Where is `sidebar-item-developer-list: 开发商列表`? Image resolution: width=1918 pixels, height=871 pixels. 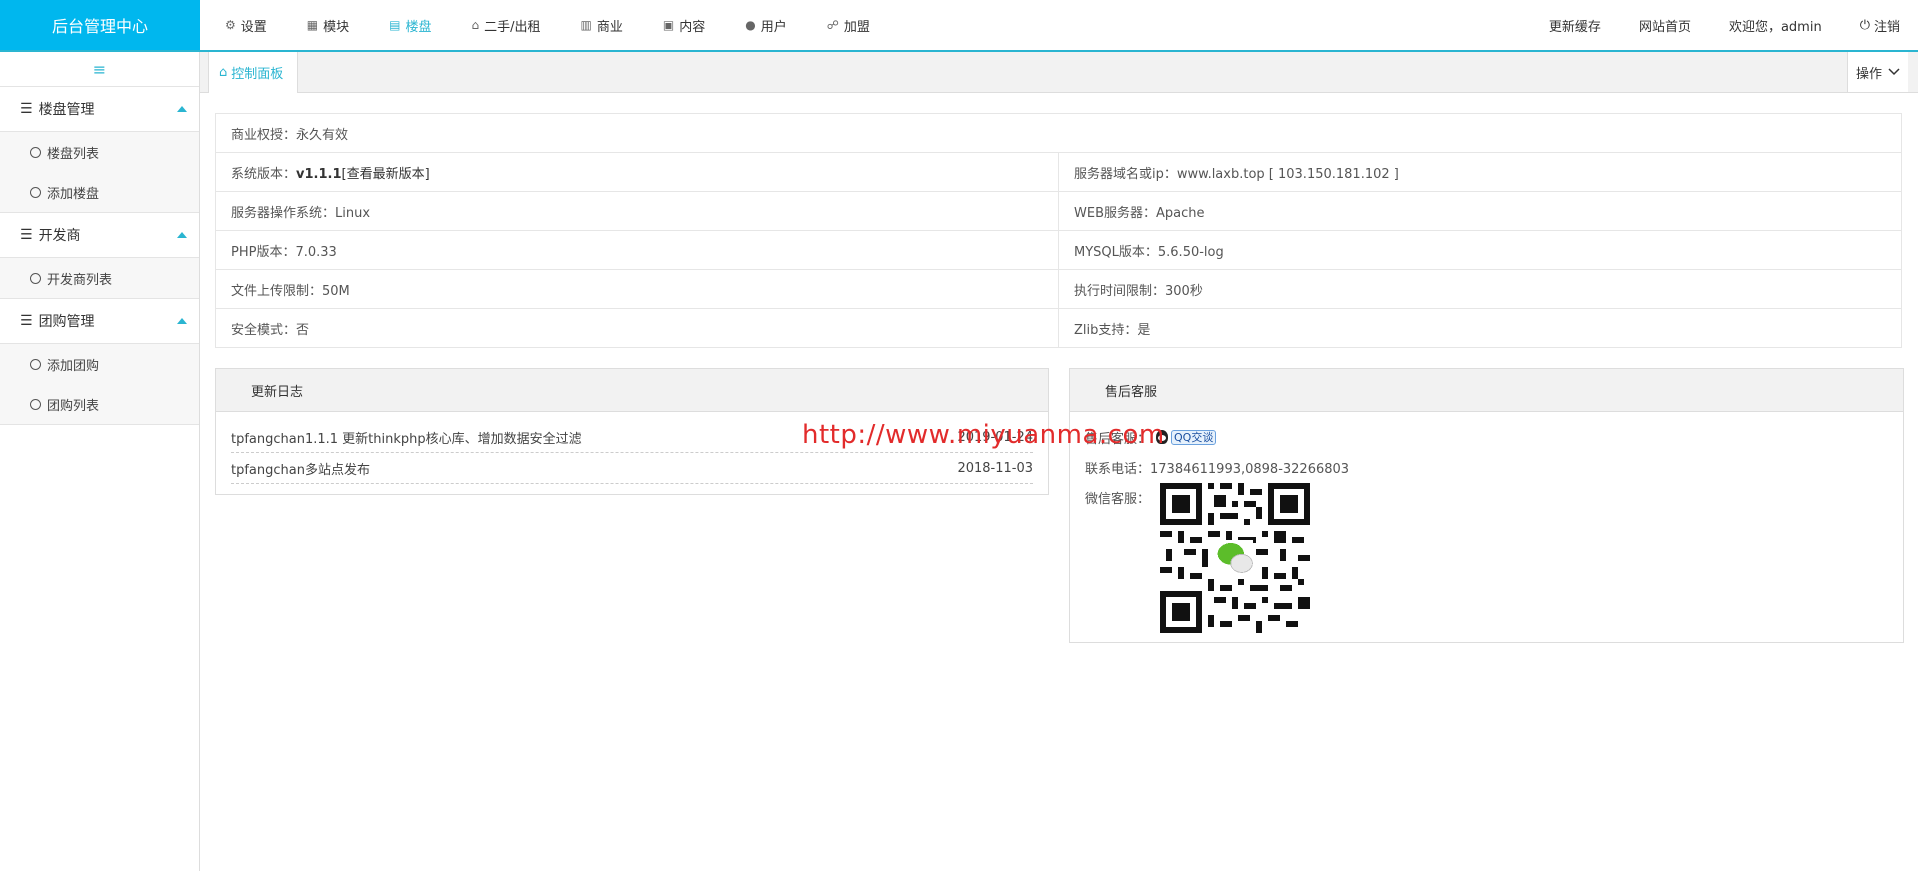 sidebar-item-developer-list: 开发商列表 is located at coordinates (99, 278).